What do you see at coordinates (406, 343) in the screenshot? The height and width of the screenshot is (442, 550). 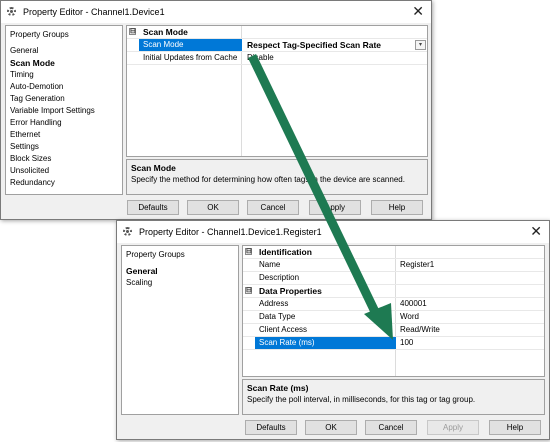 I see `property-value-scan-rate: 100` at bounding box center [406, 343].